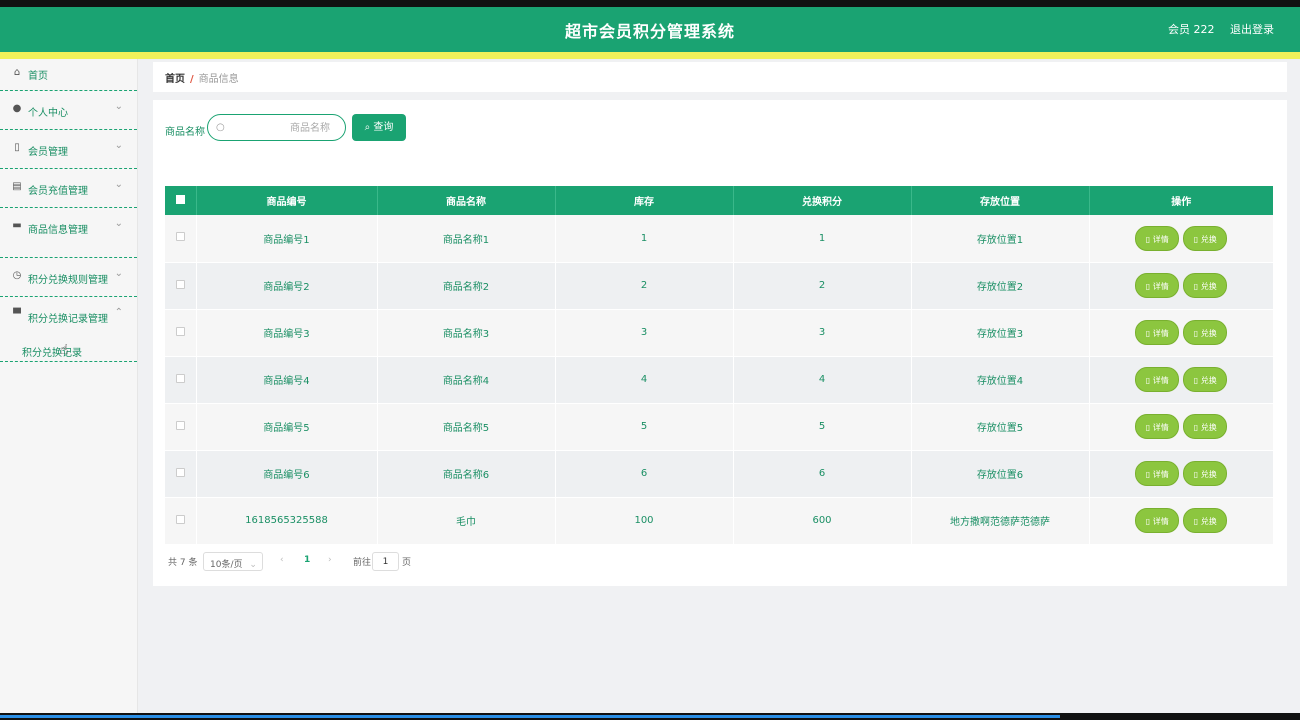  What do you see at coordinates (1252, 29) in the screenshot?
I see `logout-link: 退出登录` at bounding box center [1252, 29].